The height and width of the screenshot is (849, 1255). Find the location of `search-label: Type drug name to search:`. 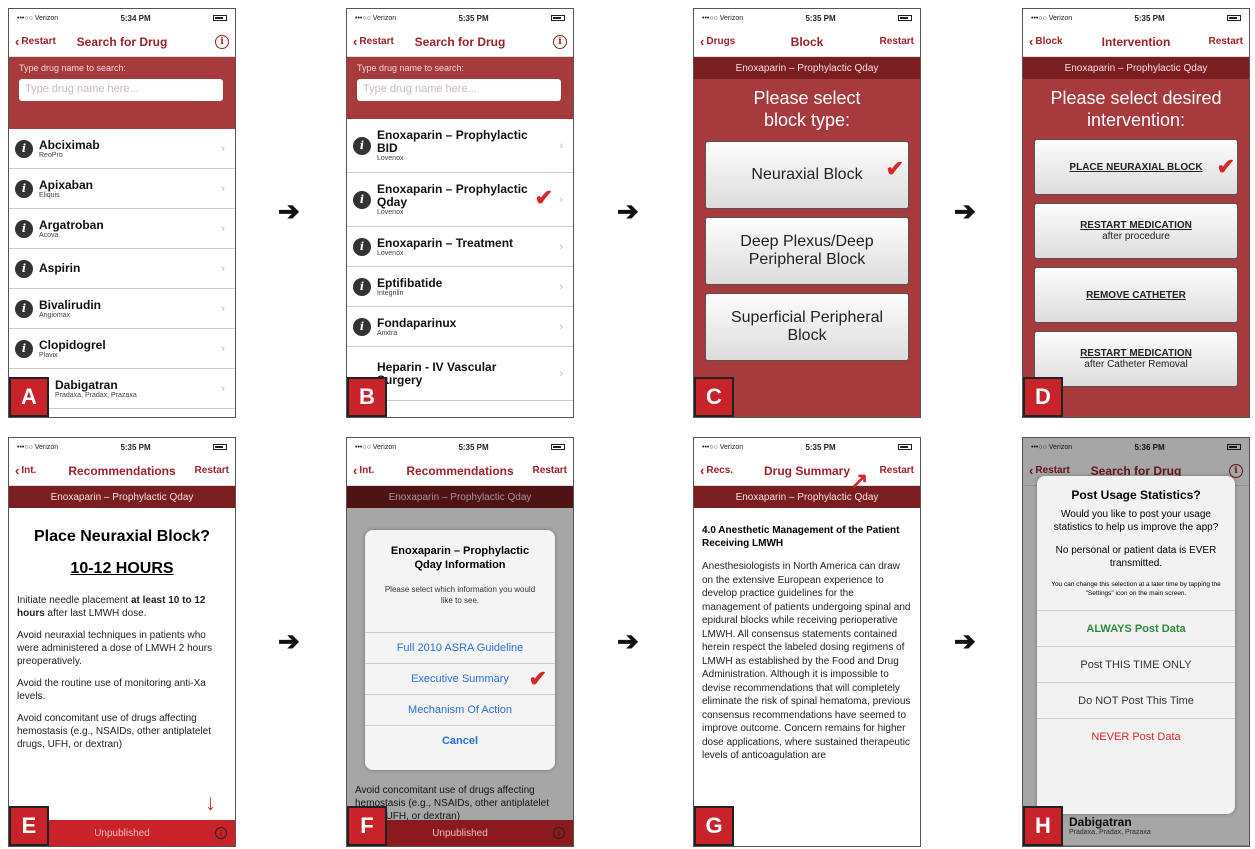

search-label: Type drug name to search: is located at coordinates (73, 68).